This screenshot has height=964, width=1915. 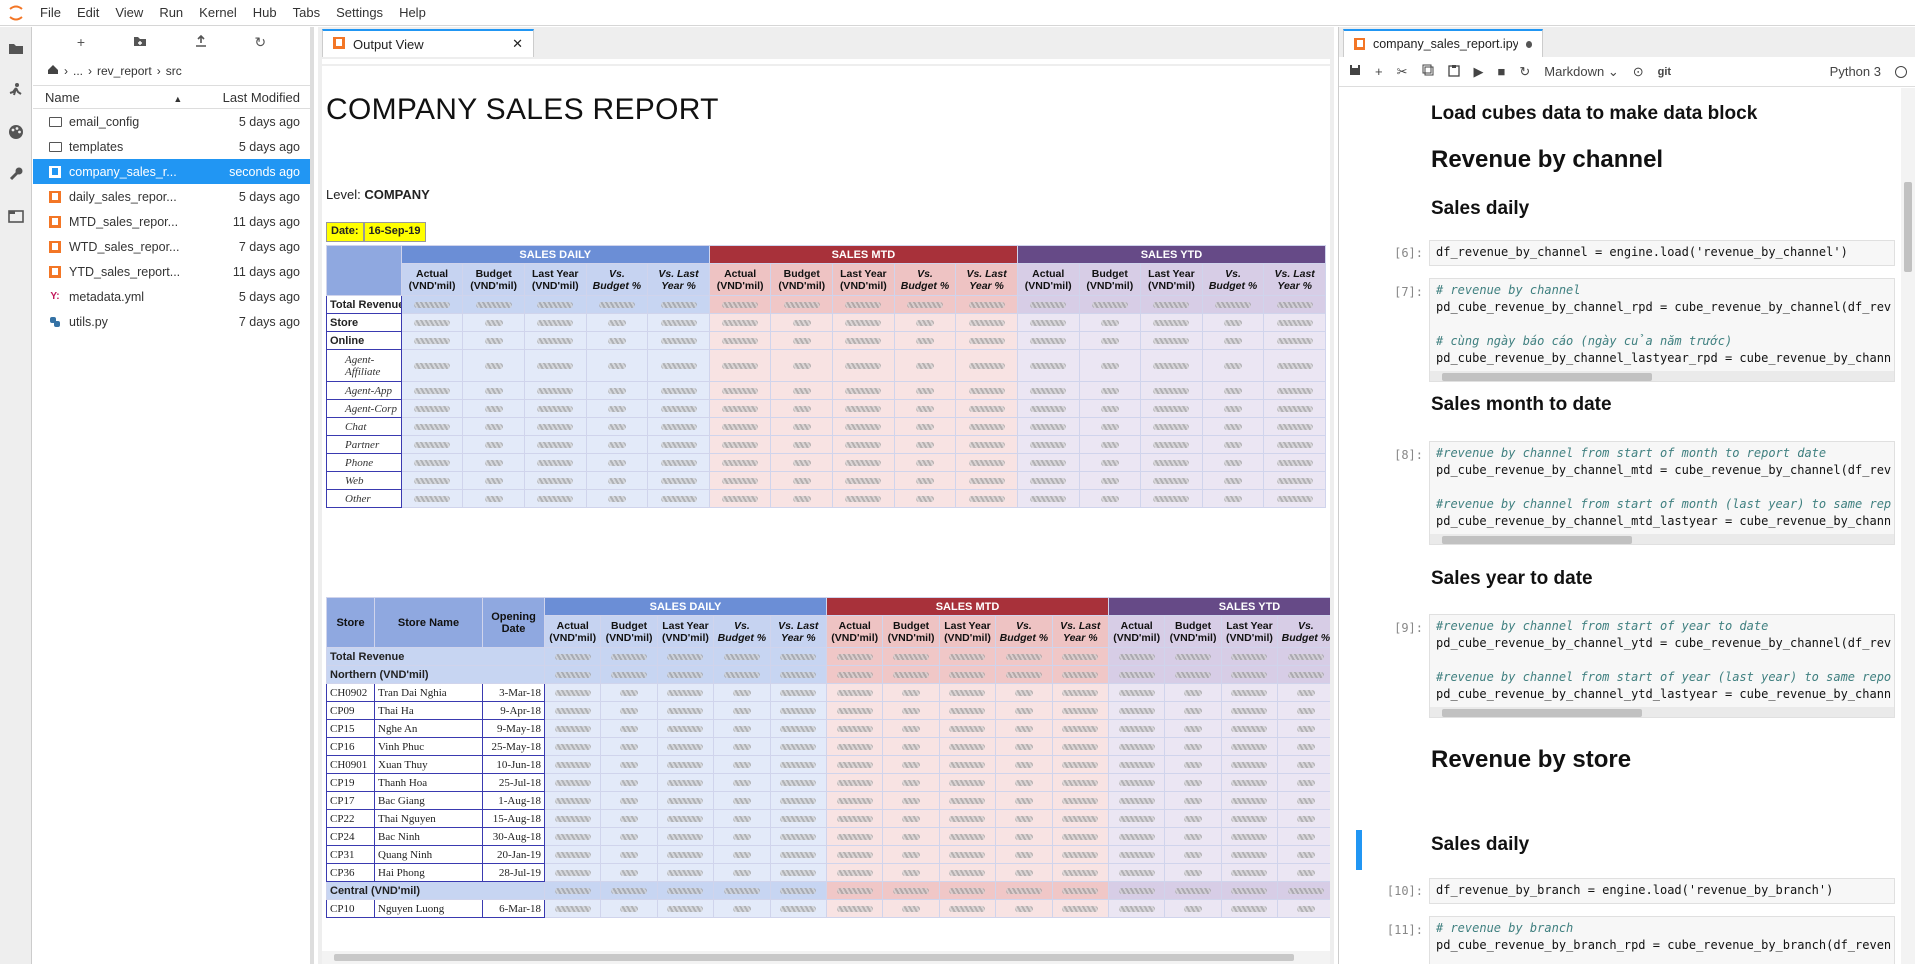 I want to click on menu-view: View, so click(x=129, y=13).